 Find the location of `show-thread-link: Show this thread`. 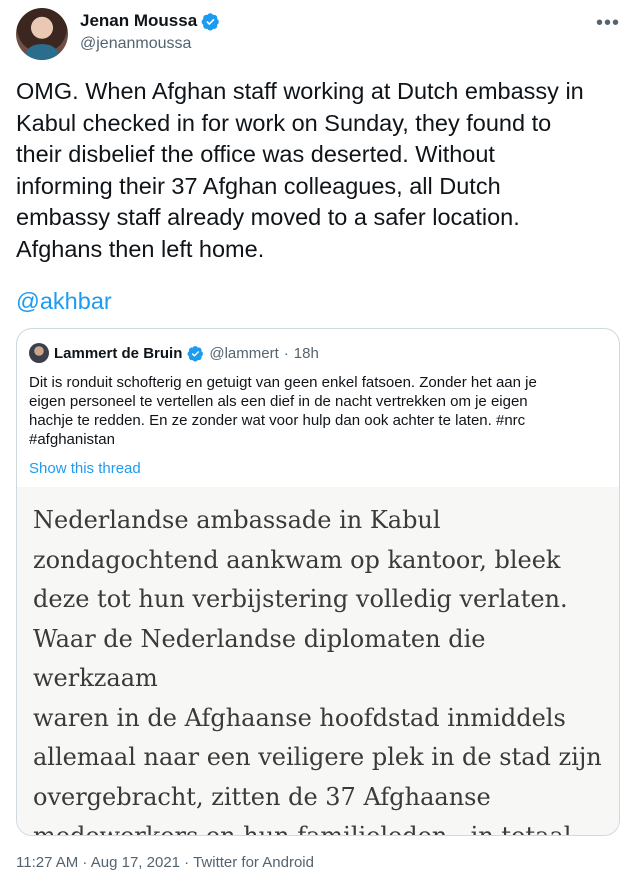

show-thread-link: Show this thread is located at coordinates (85, 468).